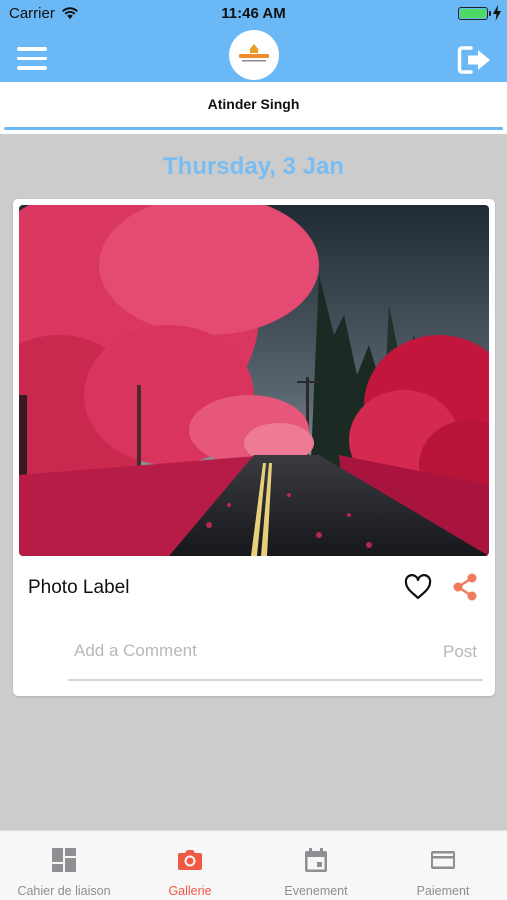 The image size is (507, 900). I want to click on post-comment-button: Post, so click(460, 652).